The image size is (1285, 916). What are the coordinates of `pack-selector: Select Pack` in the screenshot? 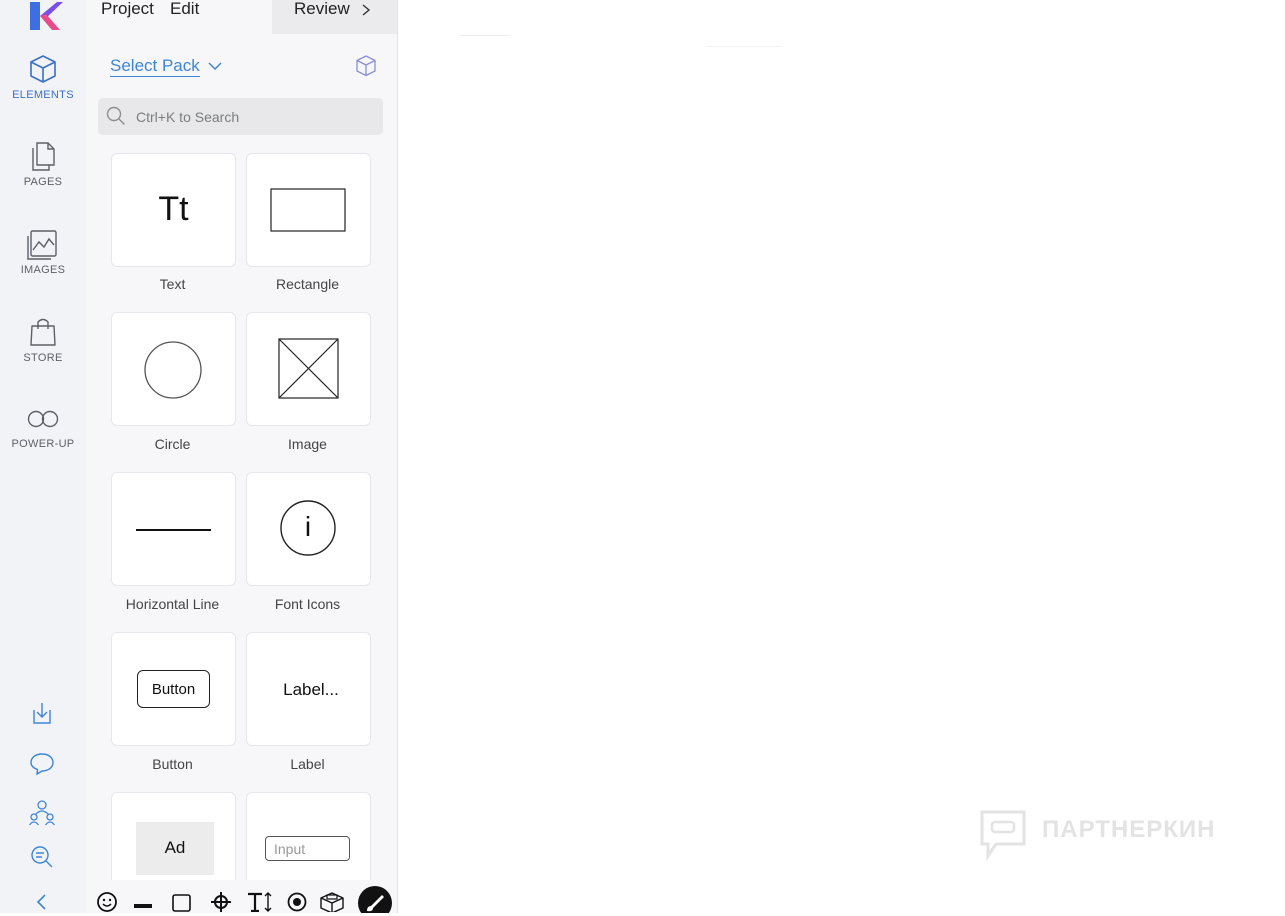 It's located at (166, 68).